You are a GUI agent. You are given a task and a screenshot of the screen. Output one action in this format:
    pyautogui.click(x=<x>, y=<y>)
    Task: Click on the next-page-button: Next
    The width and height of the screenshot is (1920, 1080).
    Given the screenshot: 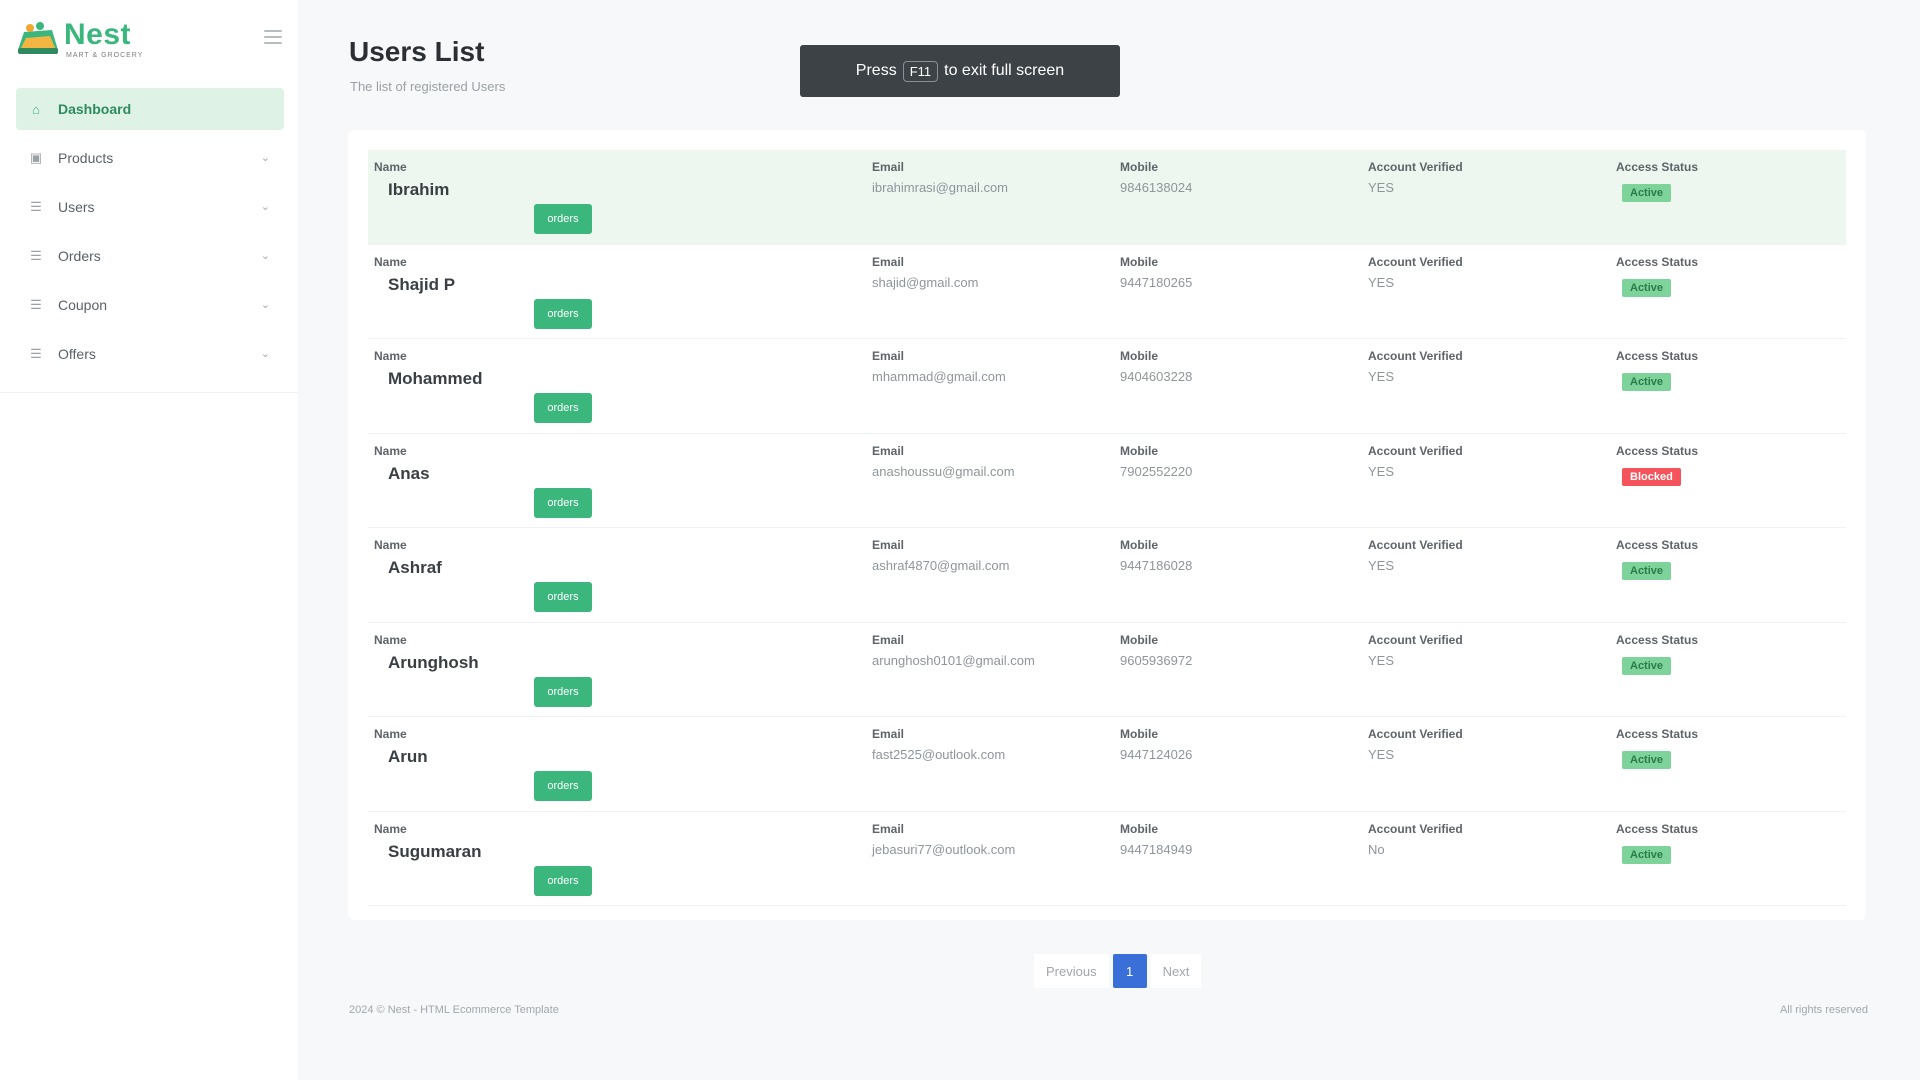 What is the action you would take?
    pyautogui.click(x=1176, y=971)
    